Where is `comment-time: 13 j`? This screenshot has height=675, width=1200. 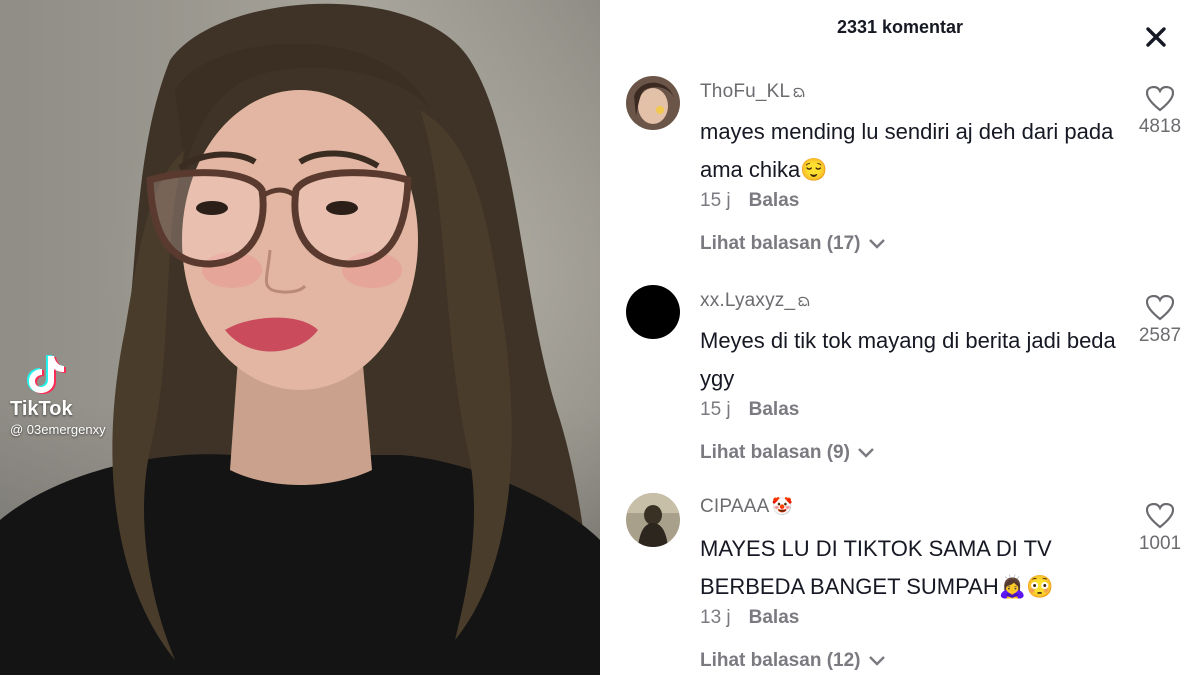
comment-time: 13 j is located at coordinates (715, 617).